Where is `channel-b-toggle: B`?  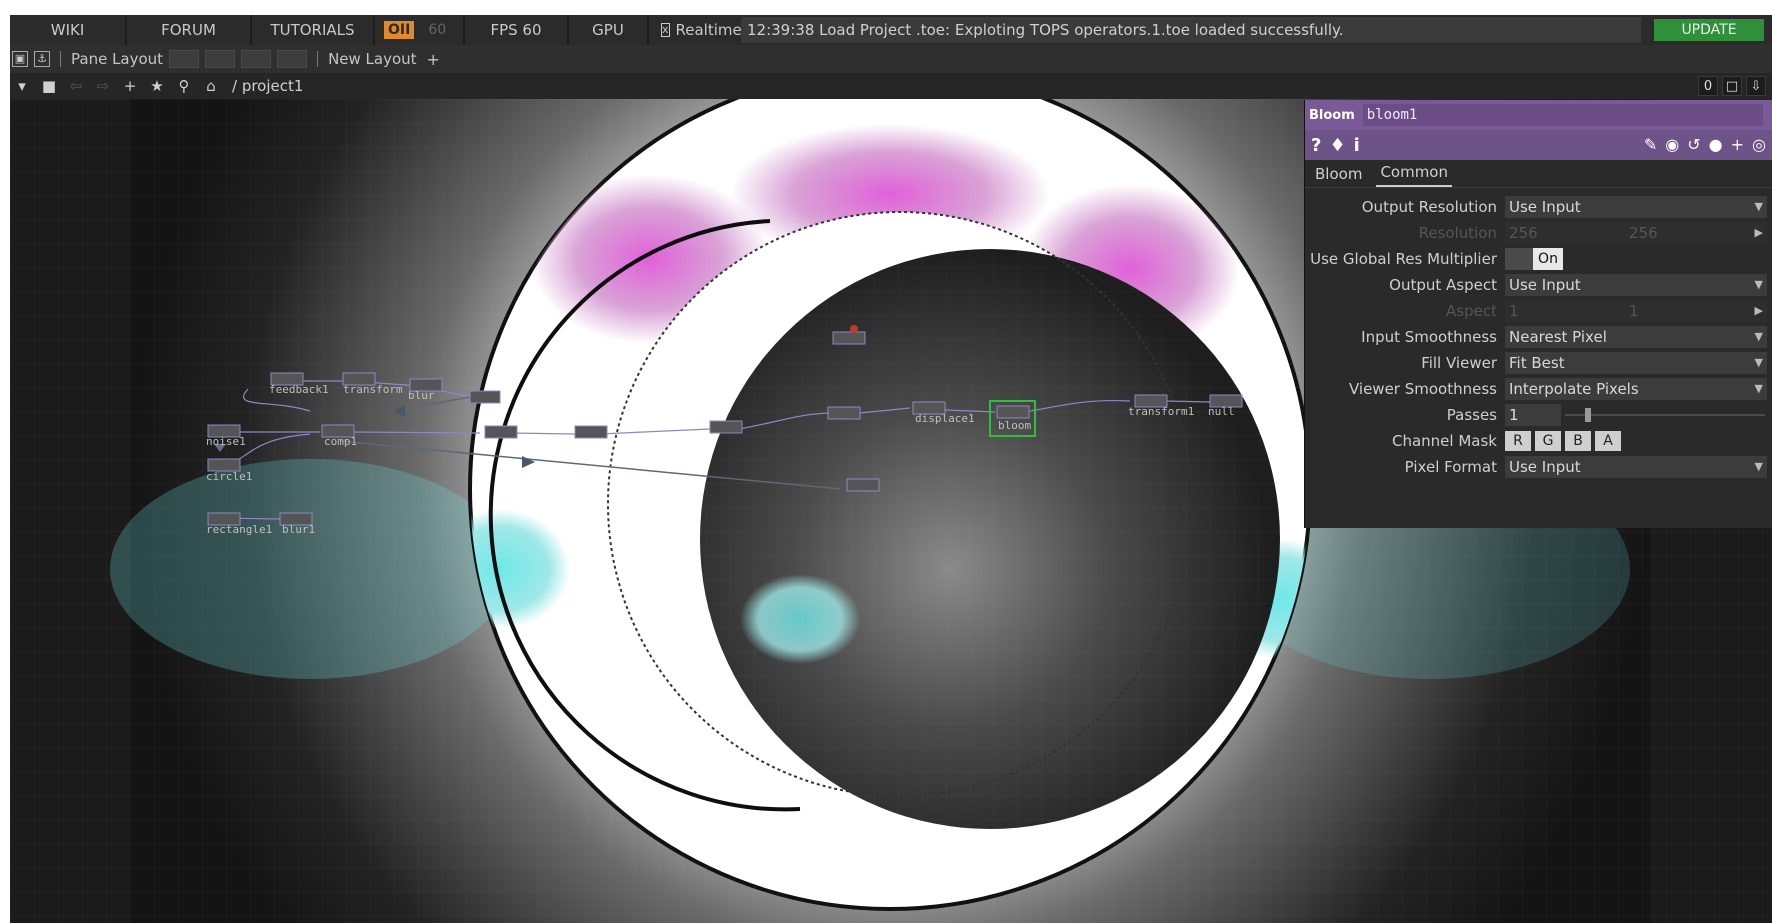
channel-b-toggle: B is located at coordinates (1578, 441).